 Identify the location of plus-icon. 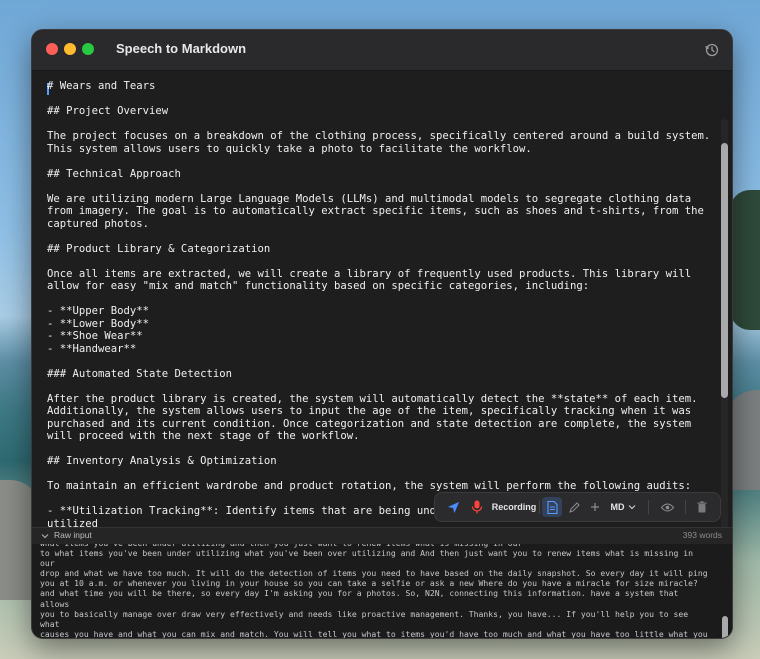
(595, 507).